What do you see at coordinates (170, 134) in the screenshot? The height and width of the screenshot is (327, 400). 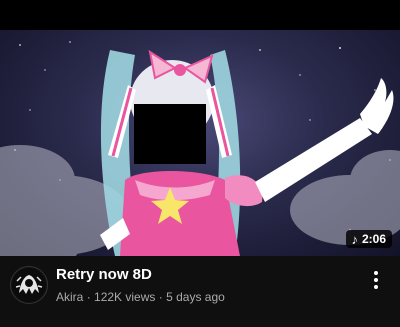 I see `censor-block` at bounding box center [170, 134].